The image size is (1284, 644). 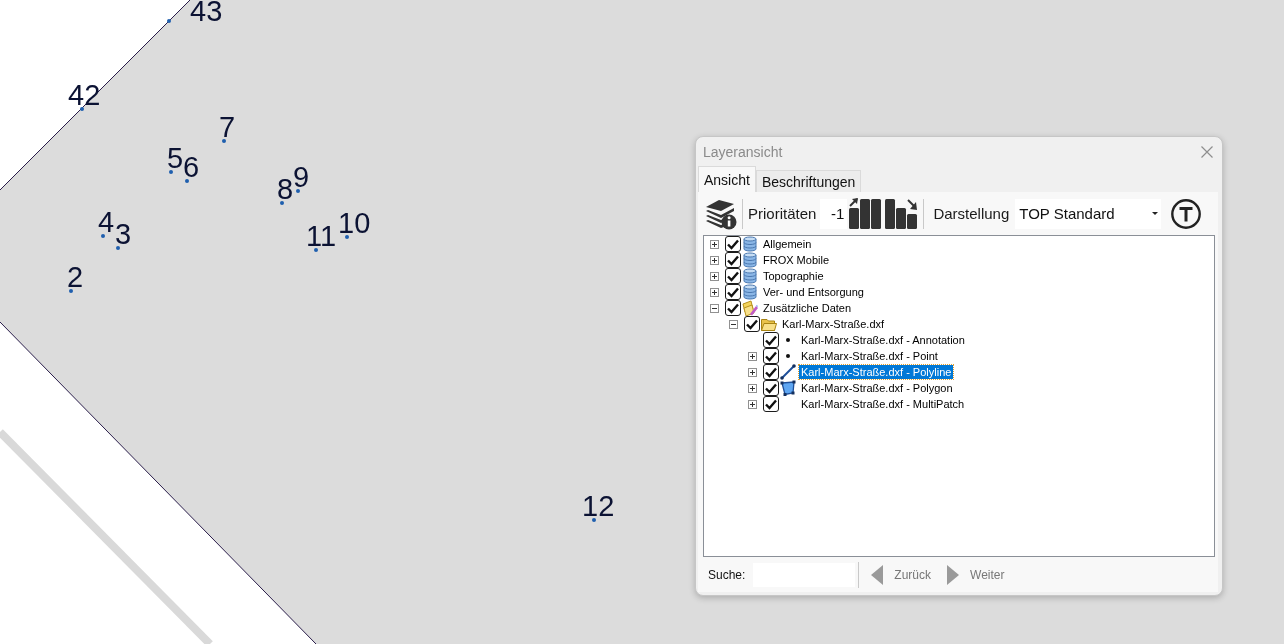 What do you see at coordinates (769, 324) in the screenshot?
I see `folder-icon` at bounding box center [769, 324].